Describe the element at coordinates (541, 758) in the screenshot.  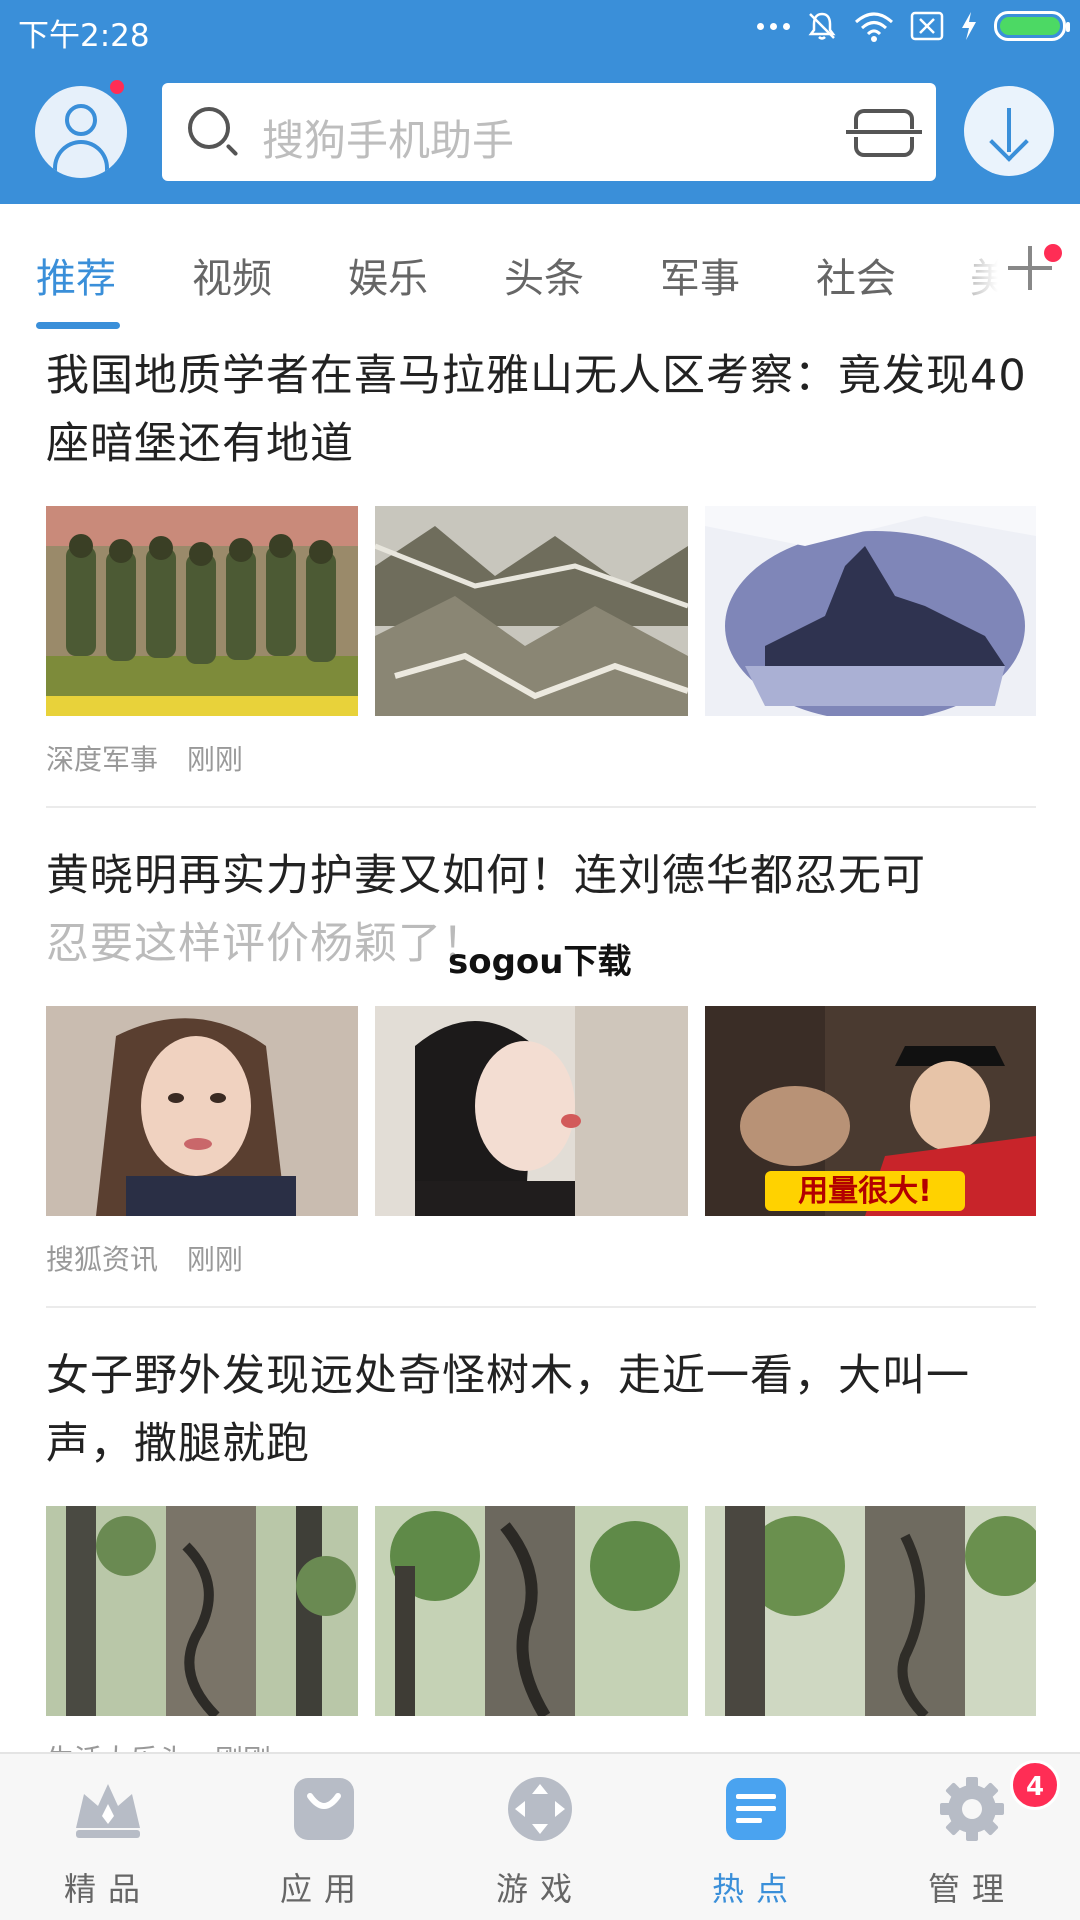
I see `news-meta: 深度军事 刚刚` at that location.